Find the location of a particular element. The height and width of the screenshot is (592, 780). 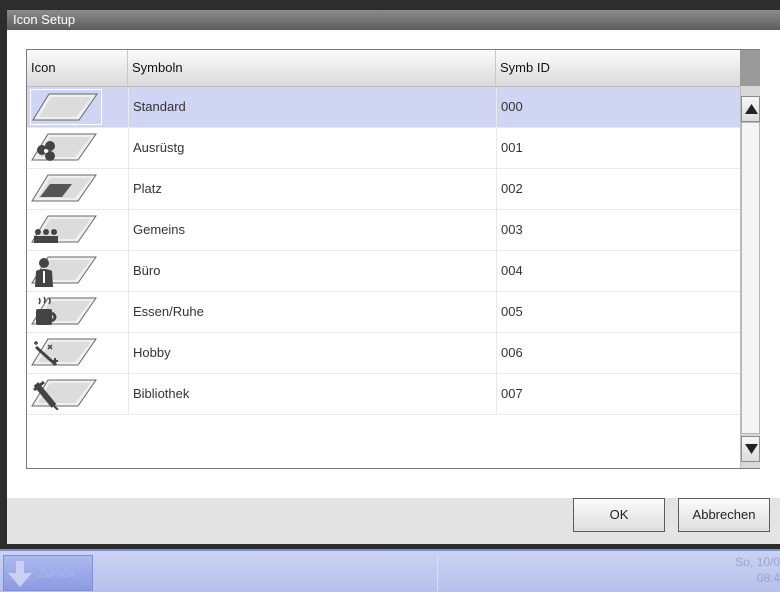

table-row: Essen/Ruhe 005 is located at coordinates (383, 312).